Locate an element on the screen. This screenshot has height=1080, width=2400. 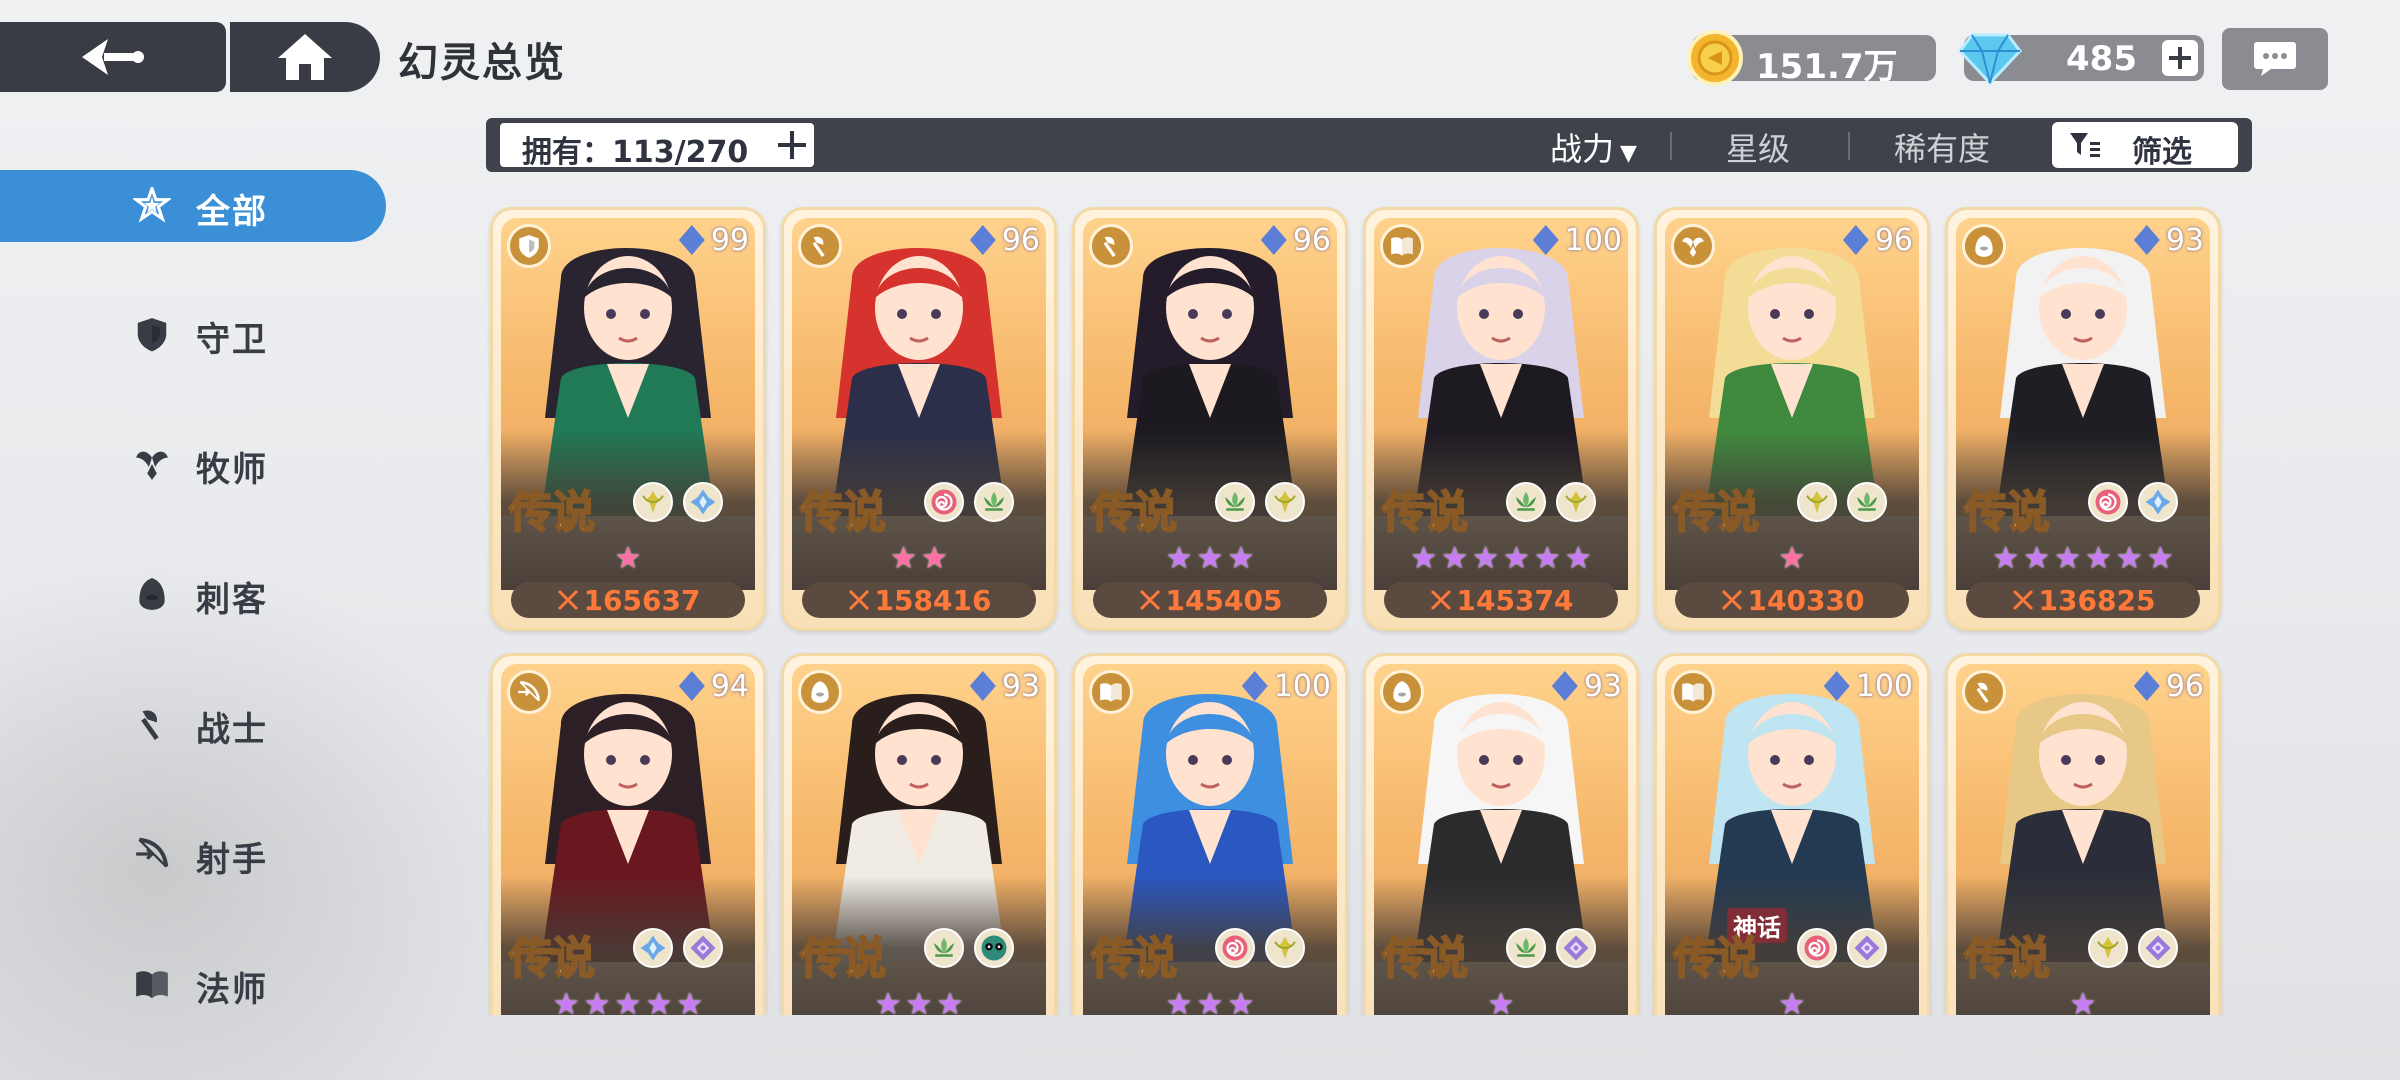
shield-icon-wrap is located at coordinates (152, 334).